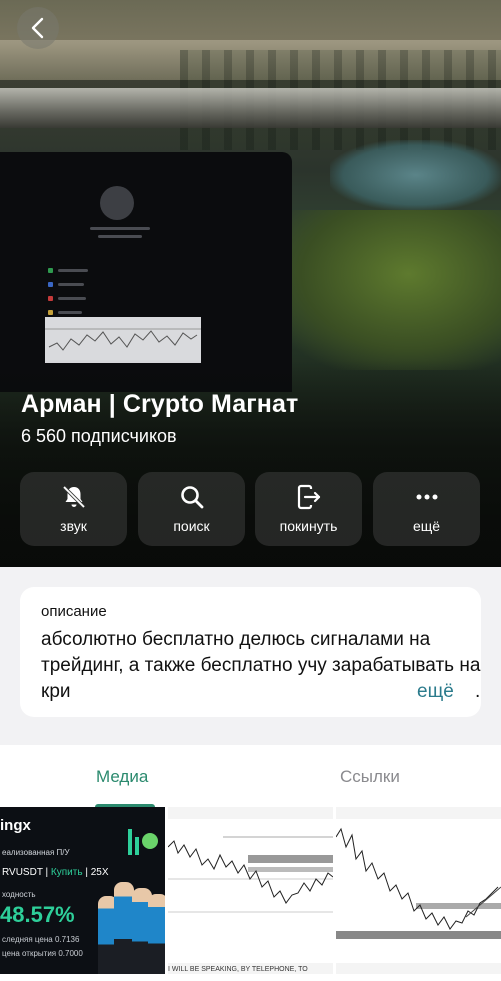 The height and width of the screenshot is (981, 501). What do you see at coordinates (415, 175) in the screenshot?
I see `background-pool` at bounding box center [415, 175].